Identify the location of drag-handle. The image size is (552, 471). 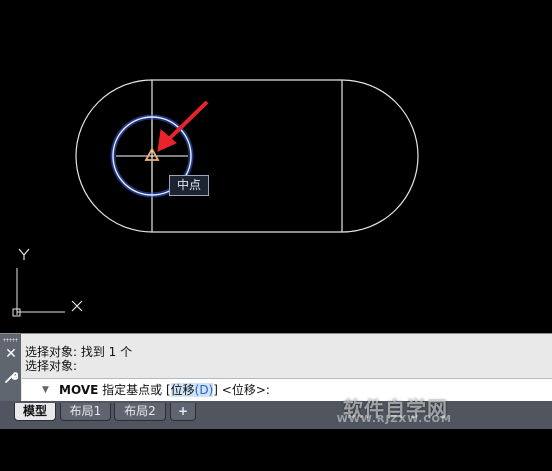
(10, 340).